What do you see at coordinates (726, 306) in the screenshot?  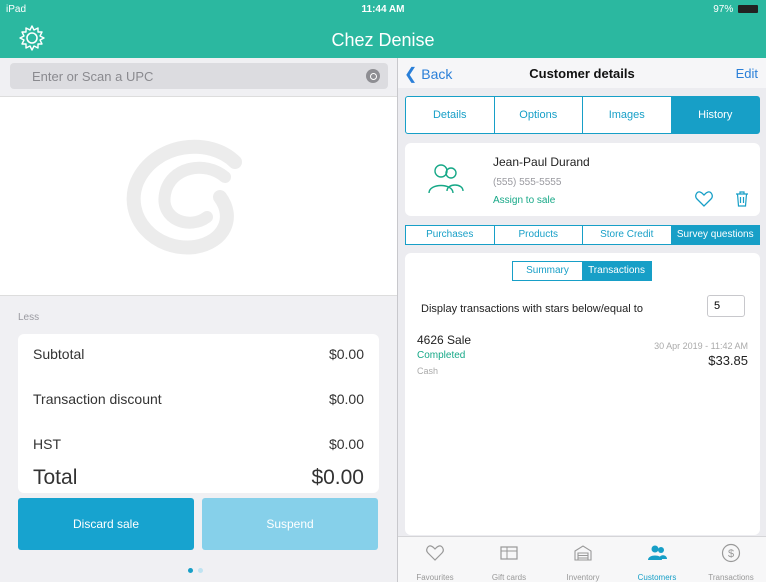 I see `star-filter-input` at bounding box center [726, 306].